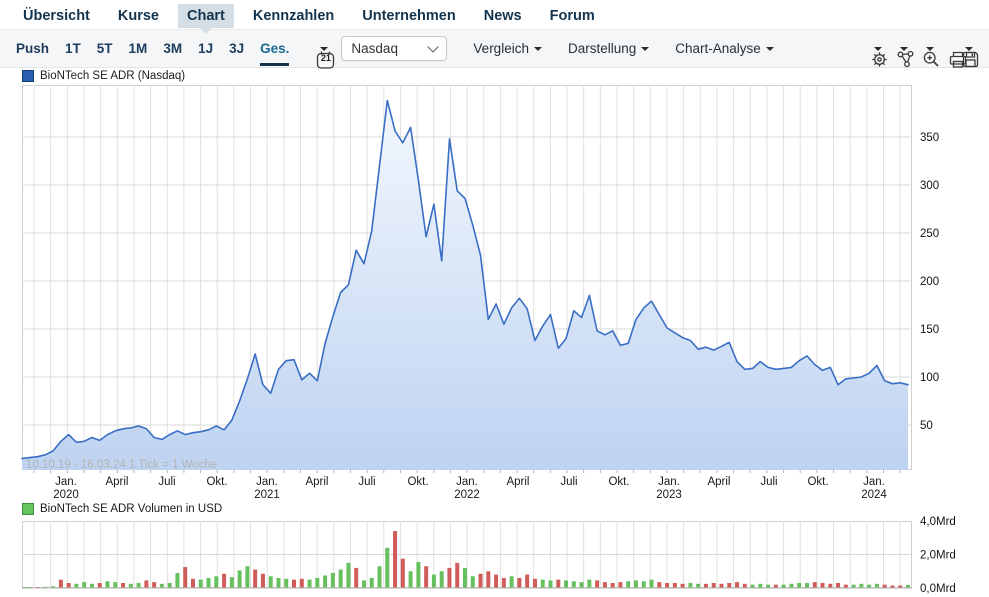 This screenshot has height=597, width=989. What do you see at coordinates (938, 522) in the screenshot?
I see `svg-text: 4,0Mrd` at bounding box center [938, 522].